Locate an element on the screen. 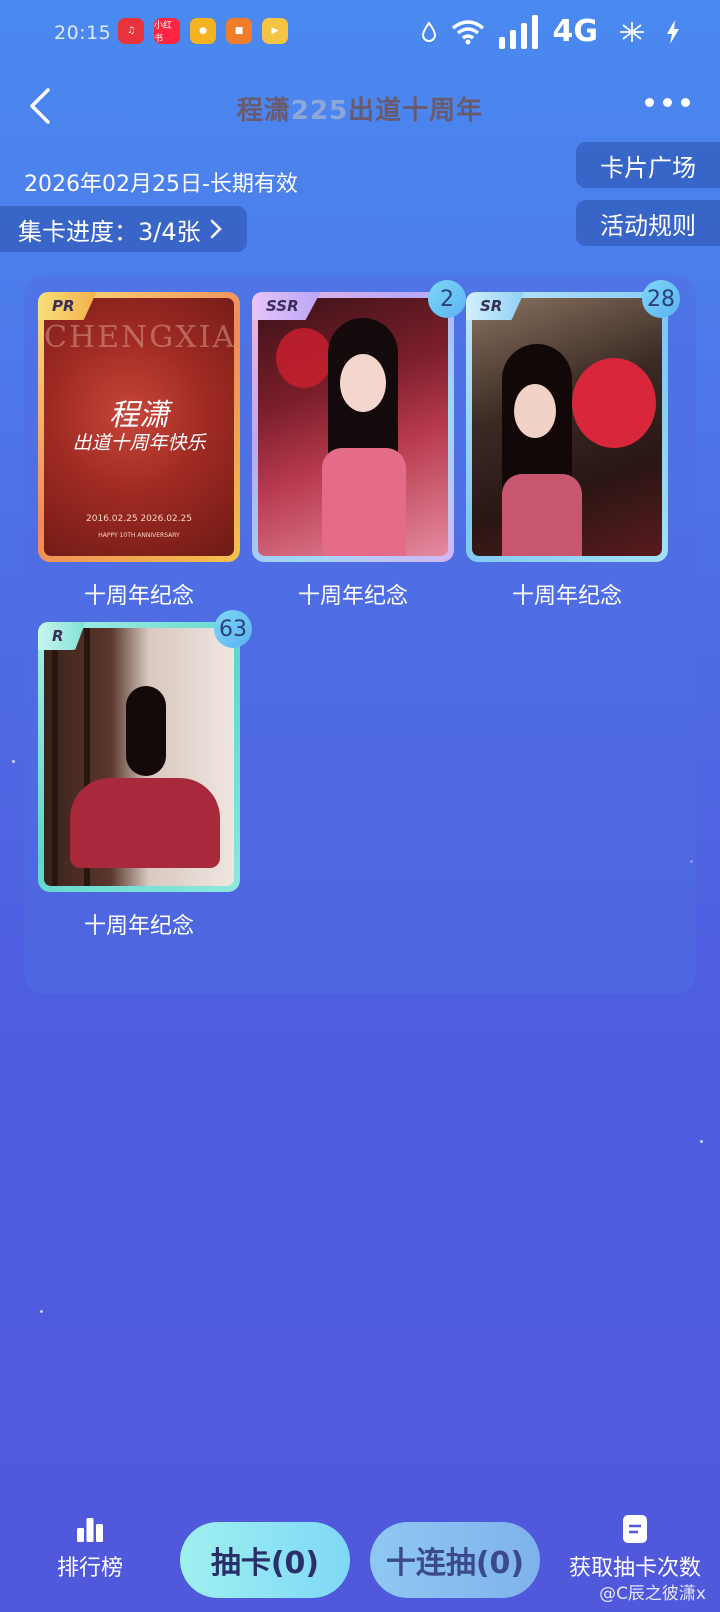 This screenshot has width=720, height=1612. card-count-badge: 63 is located at coordinates (233, 629).